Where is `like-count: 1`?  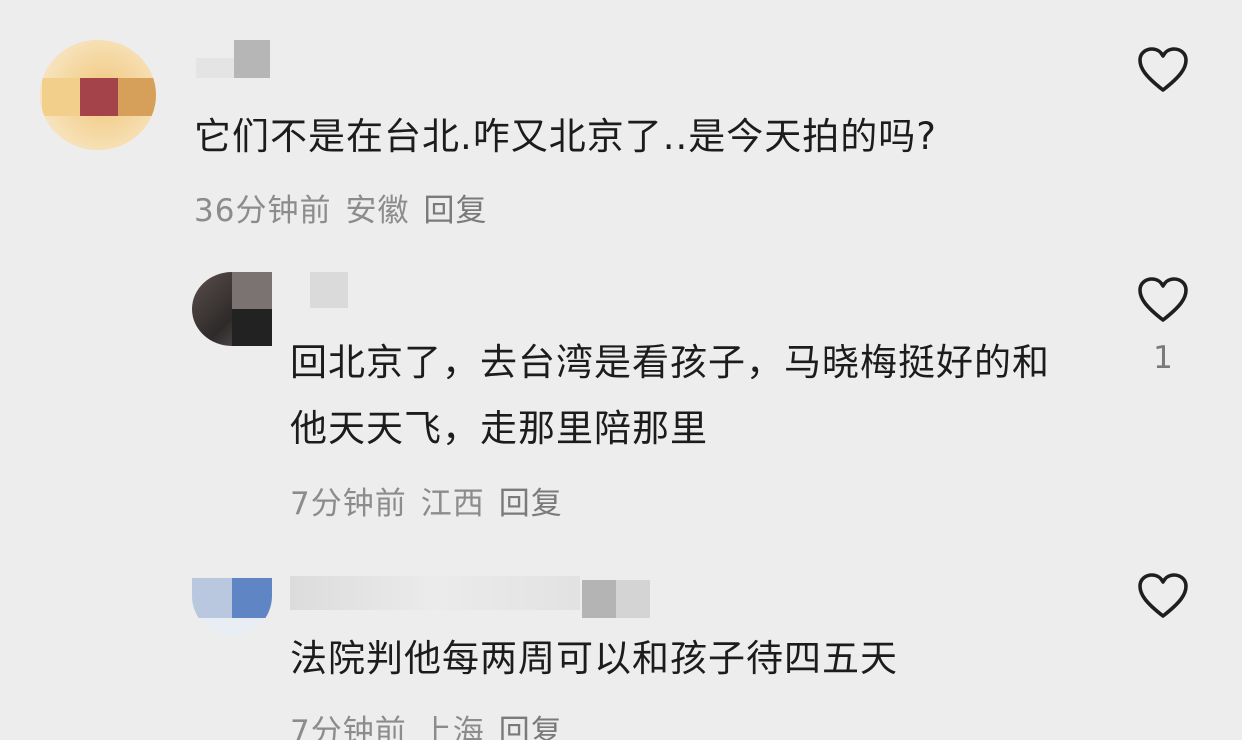 like-count: 1 is located at coordinates (1163, 358).